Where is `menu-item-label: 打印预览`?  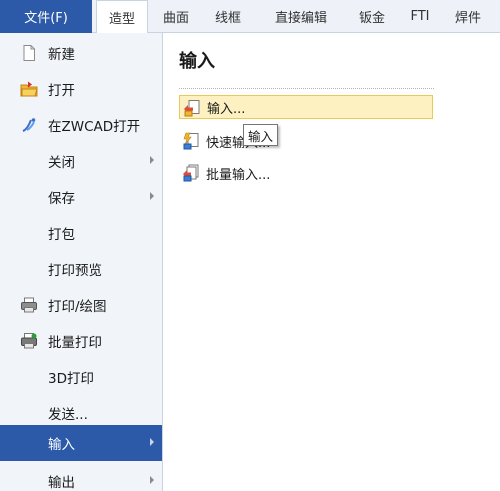 menu-item-label: 打印预览 is located at coordinates (75, 271).